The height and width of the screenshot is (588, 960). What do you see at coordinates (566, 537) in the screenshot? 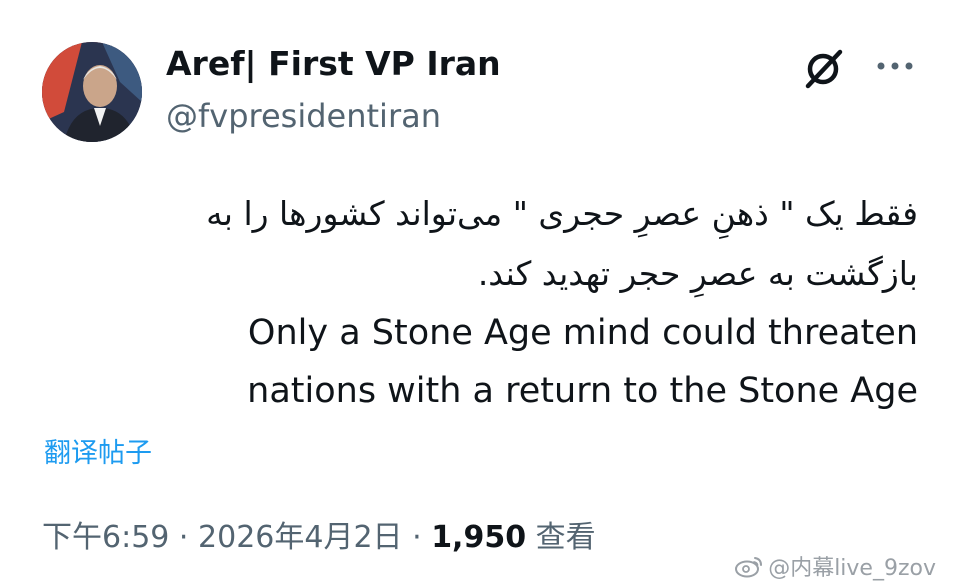
I see `views-label: 查看` at bounding box center [566, 537].